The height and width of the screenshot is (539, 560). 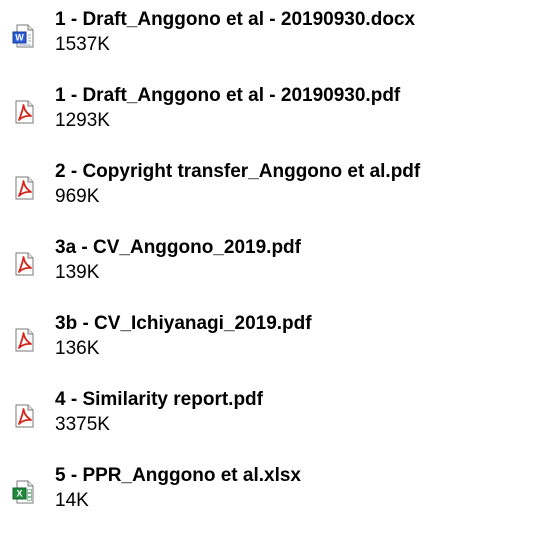 What do you see at coordinates (77, 348) in the screenshot?
I see `attachment-file-size: 136K` at bounding box center [77, 348].